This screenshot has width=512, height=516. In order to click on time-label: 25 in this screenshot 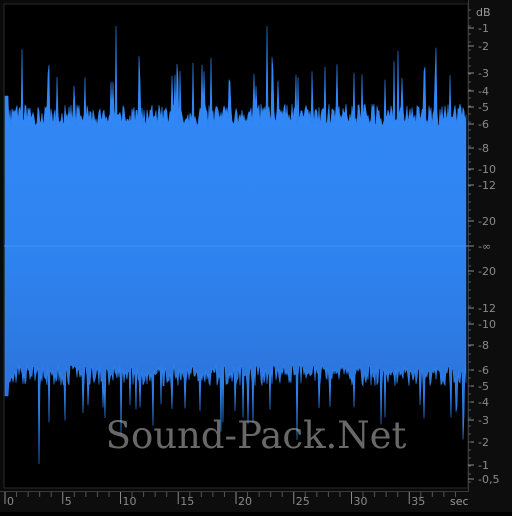, I will do `click(303, 501)`.